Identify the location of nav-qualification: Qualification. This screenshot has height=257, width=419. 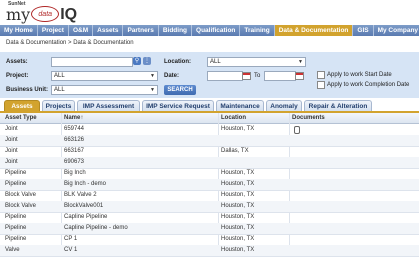
(216, 30).